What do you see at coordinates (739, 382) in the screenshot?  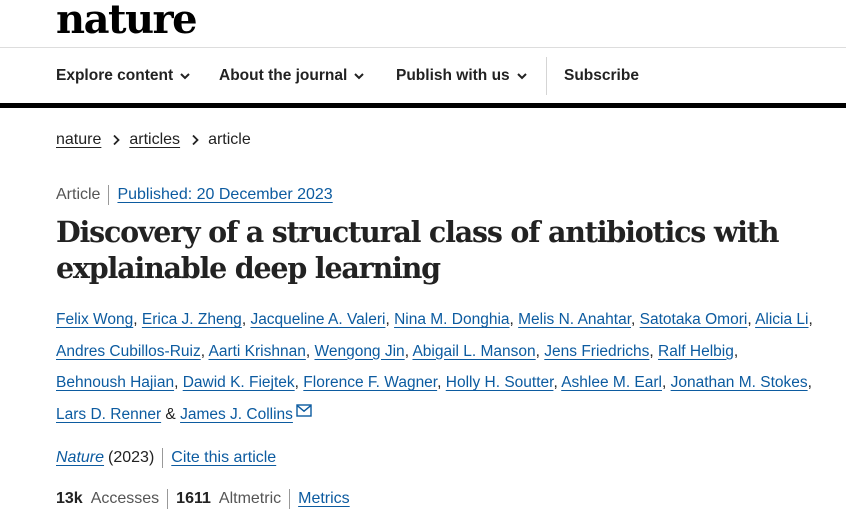 I see `author-link: Jonathan M. Stokes` at bounding box center [739, 382].